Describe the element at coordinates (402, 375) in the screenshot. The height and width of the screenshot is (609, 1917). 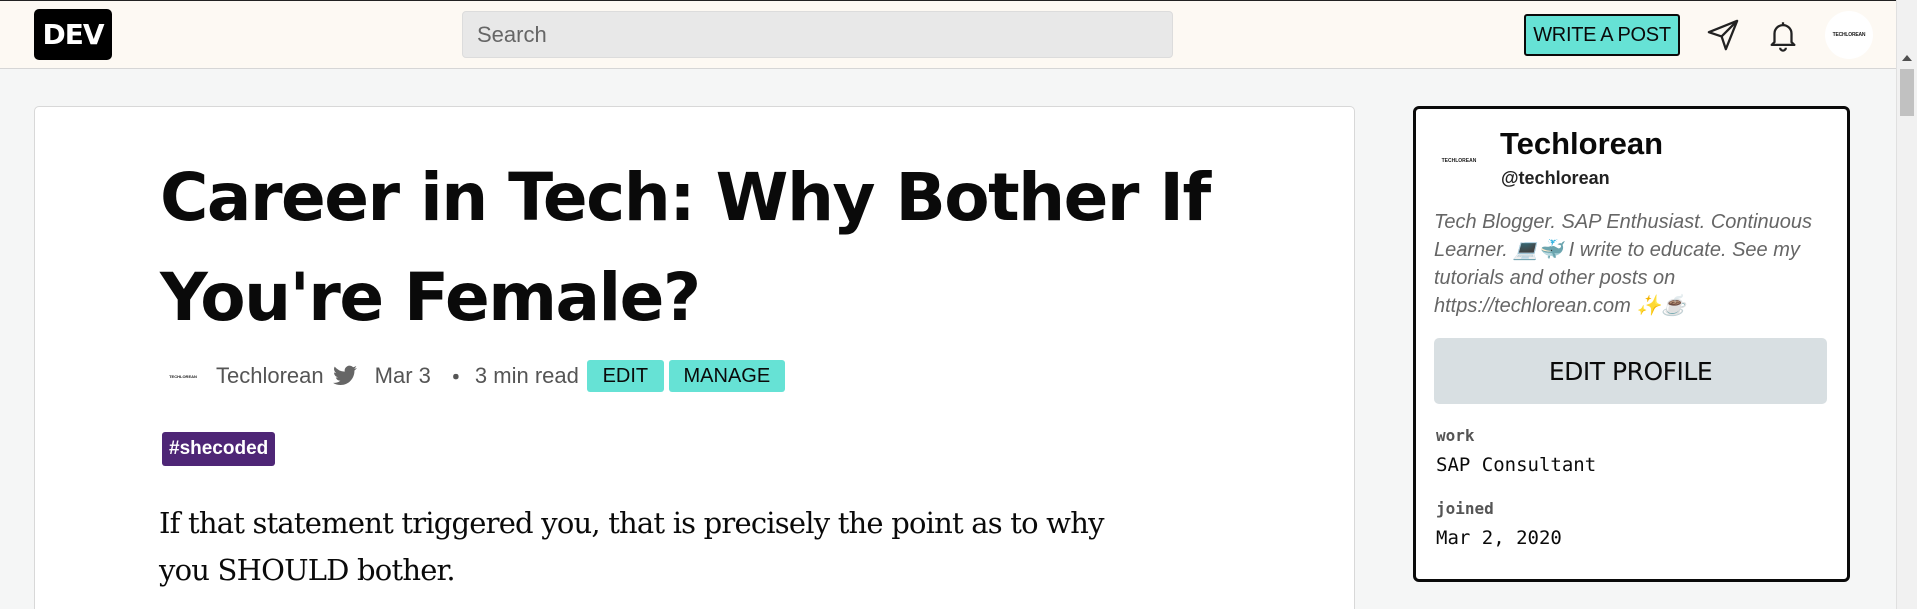
I see `publish-date: Mar 3` at that location.